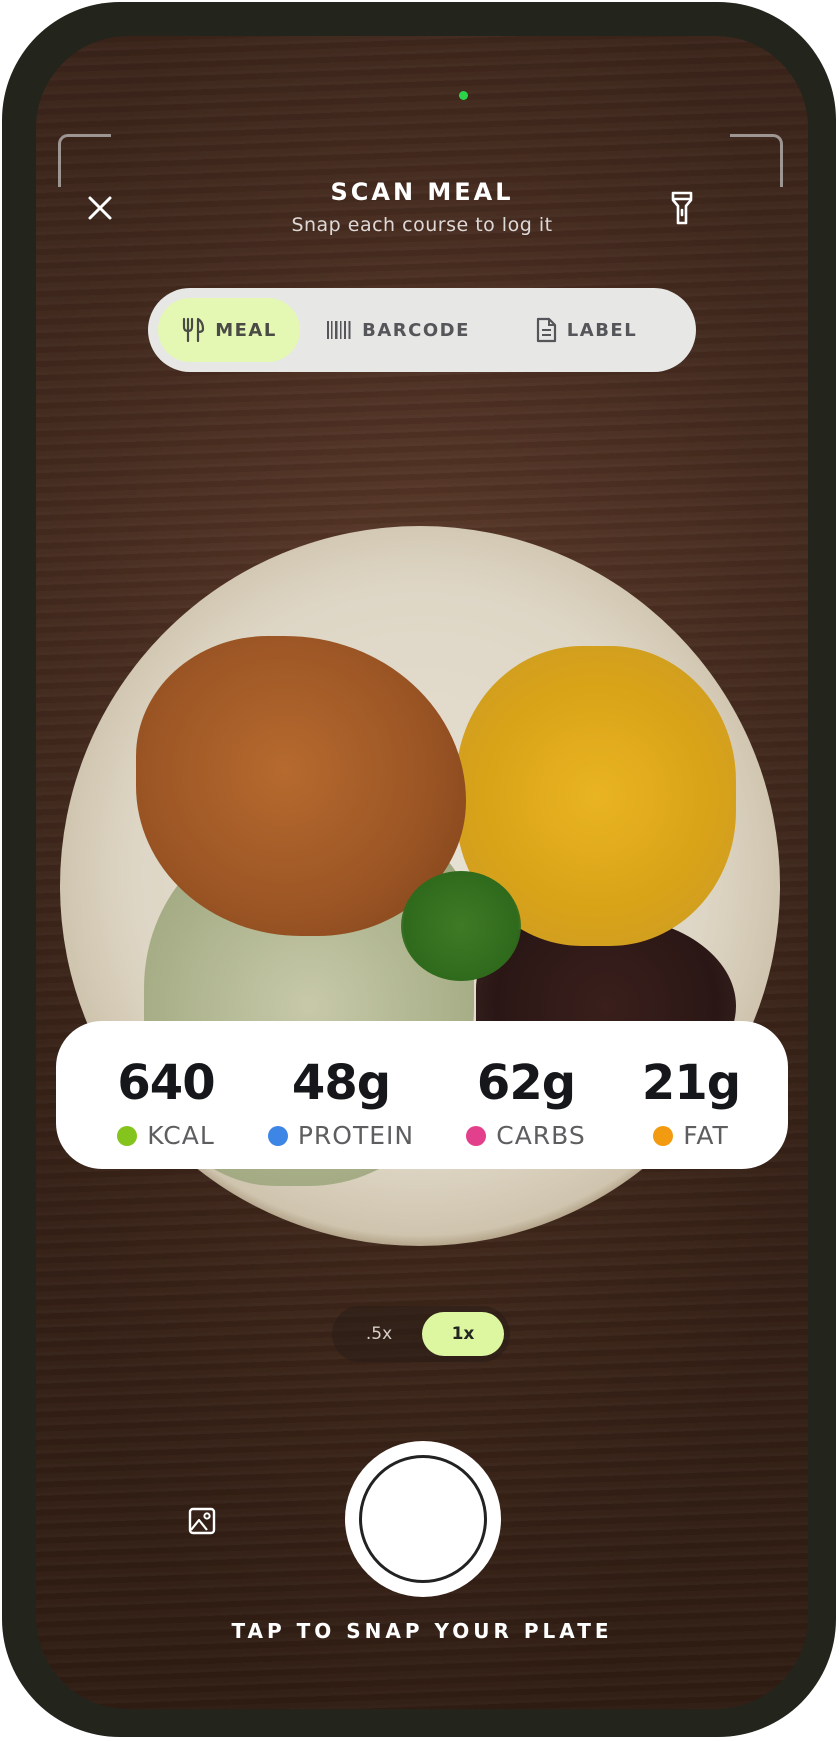  I want to click on macro-carbs-value: 62g, so click(526, 1083).